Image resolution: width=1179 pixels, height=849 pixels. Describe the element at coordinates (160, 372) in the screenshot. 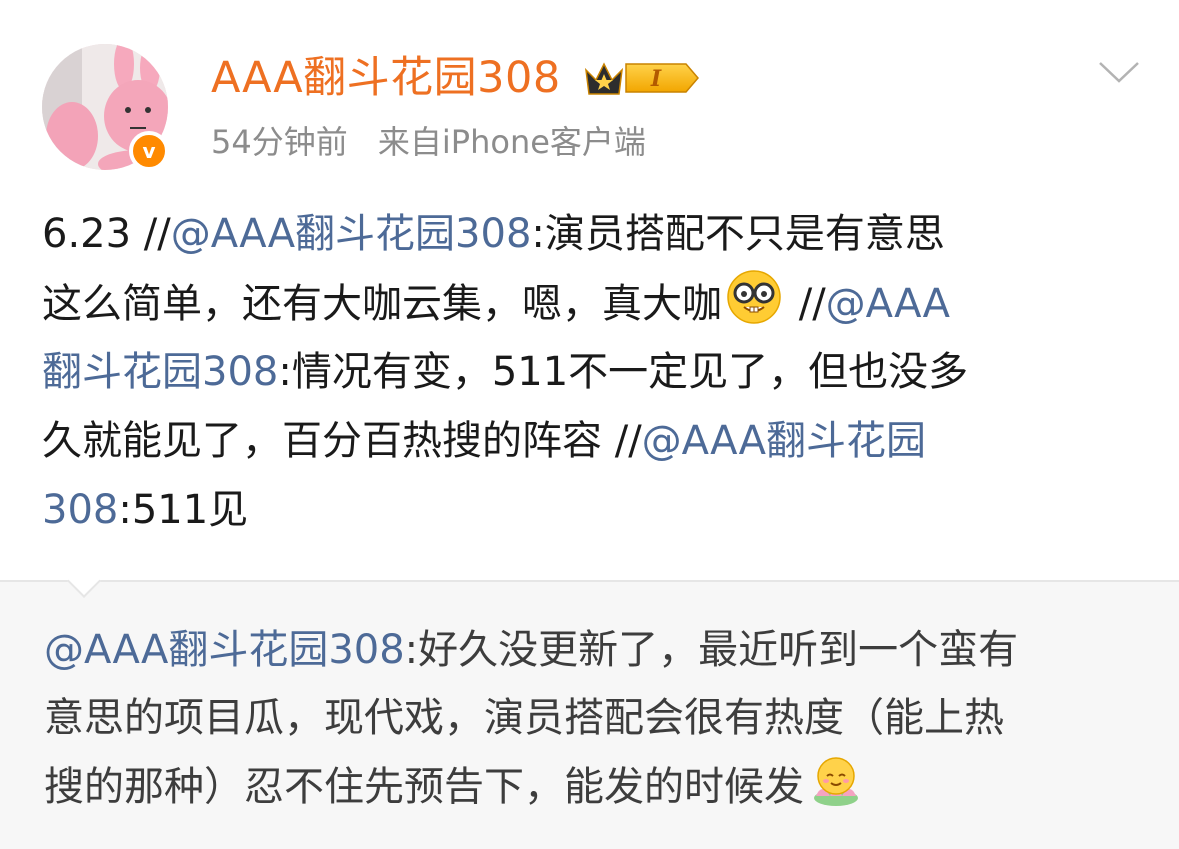

I see `user-mention-link: 翻斗花园308` at that location.